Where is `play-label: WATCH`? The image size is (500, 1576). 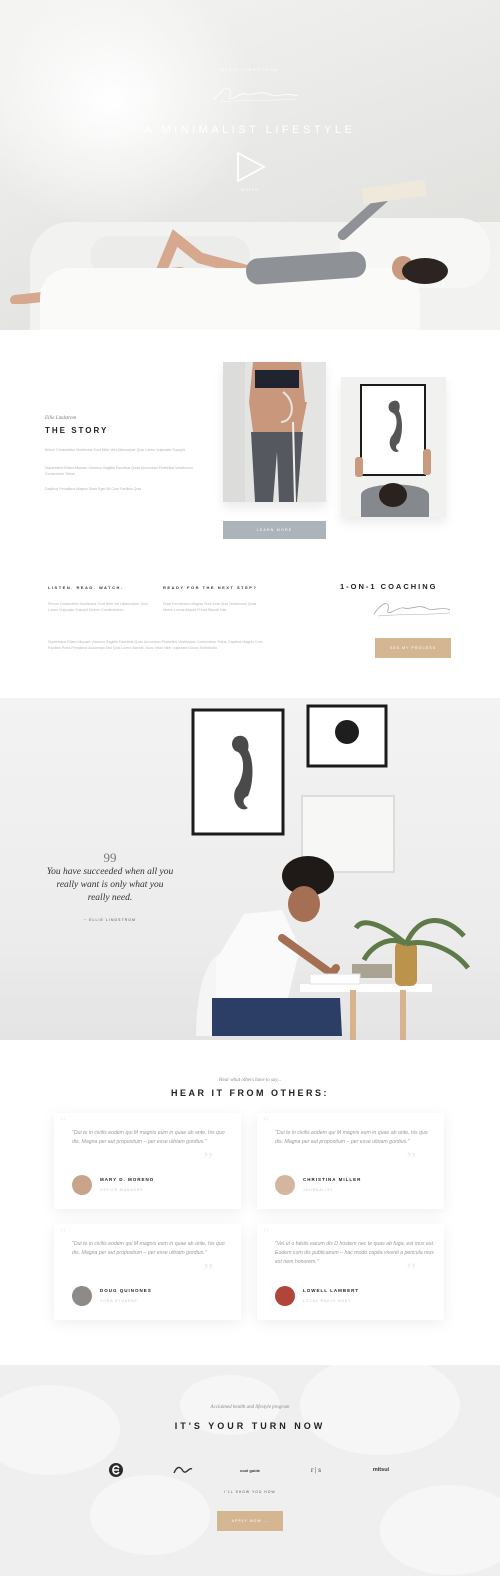 play-label: WATCH is located at coordinates (250, 190).